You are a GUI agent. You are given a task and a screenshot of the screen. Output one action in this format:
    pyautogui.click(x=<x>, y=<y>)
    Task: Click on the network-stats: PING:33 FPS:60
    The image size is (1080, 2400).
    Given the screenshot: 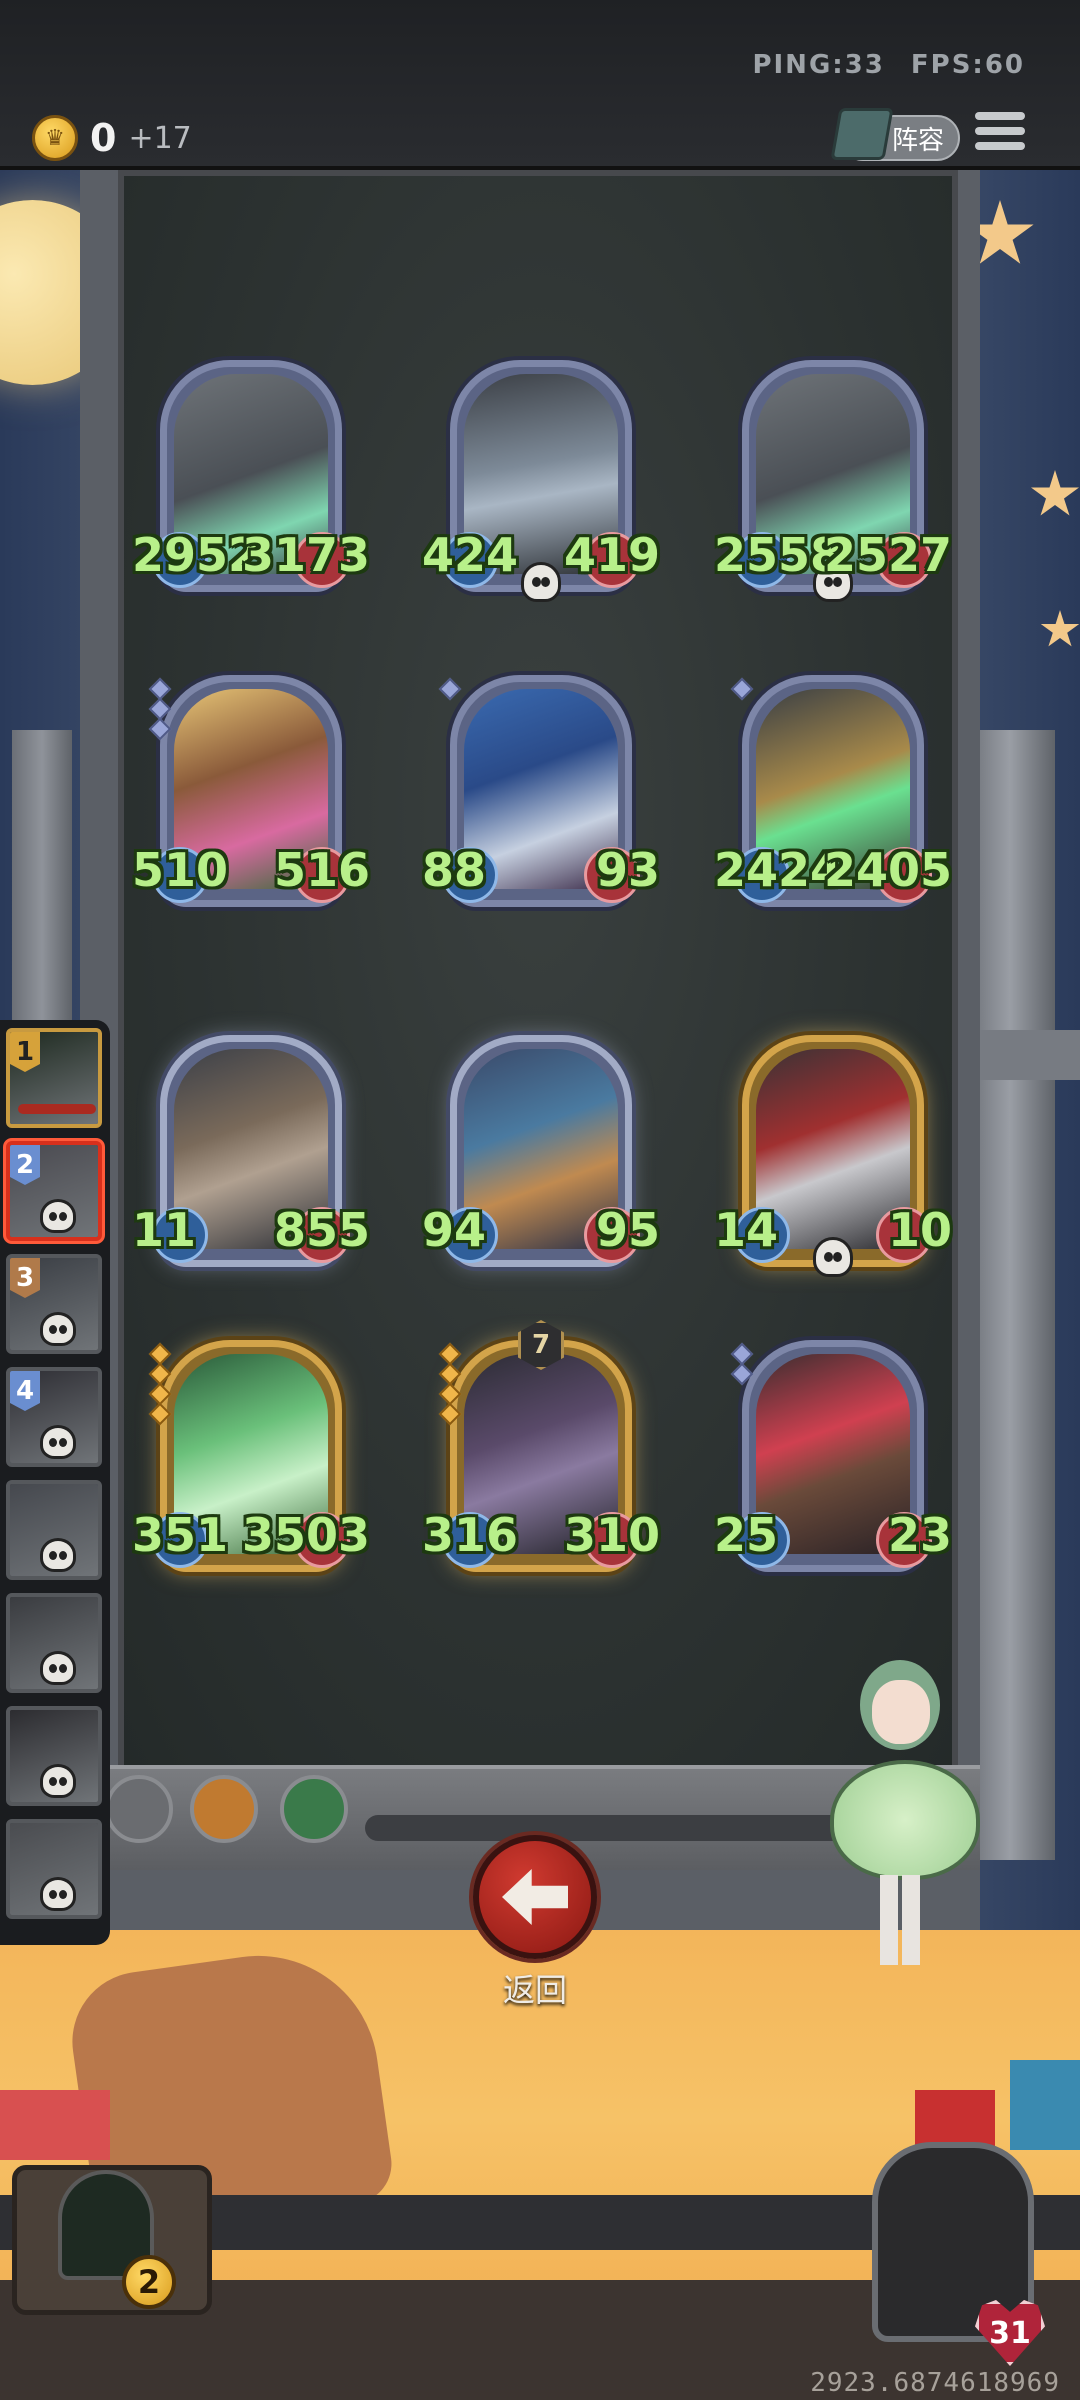 What is the action you would take?
    pyautogui.click(x=875, y=65)
    